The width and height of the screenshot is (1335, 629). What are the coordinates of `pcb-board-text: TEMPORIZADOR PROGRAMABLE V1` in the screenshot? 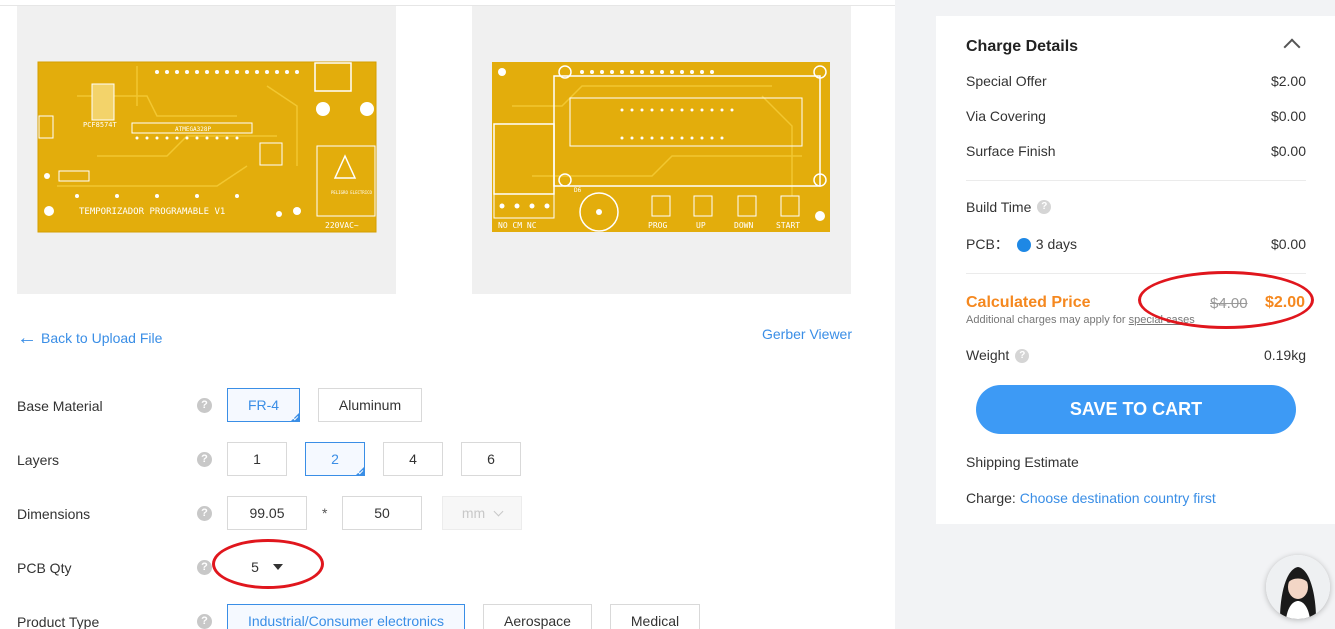 It's located at (152, 212).